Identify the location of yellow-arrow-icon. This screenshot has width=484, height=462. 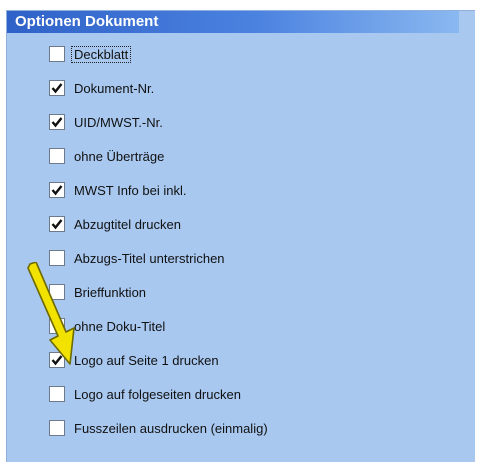
(51, 313).